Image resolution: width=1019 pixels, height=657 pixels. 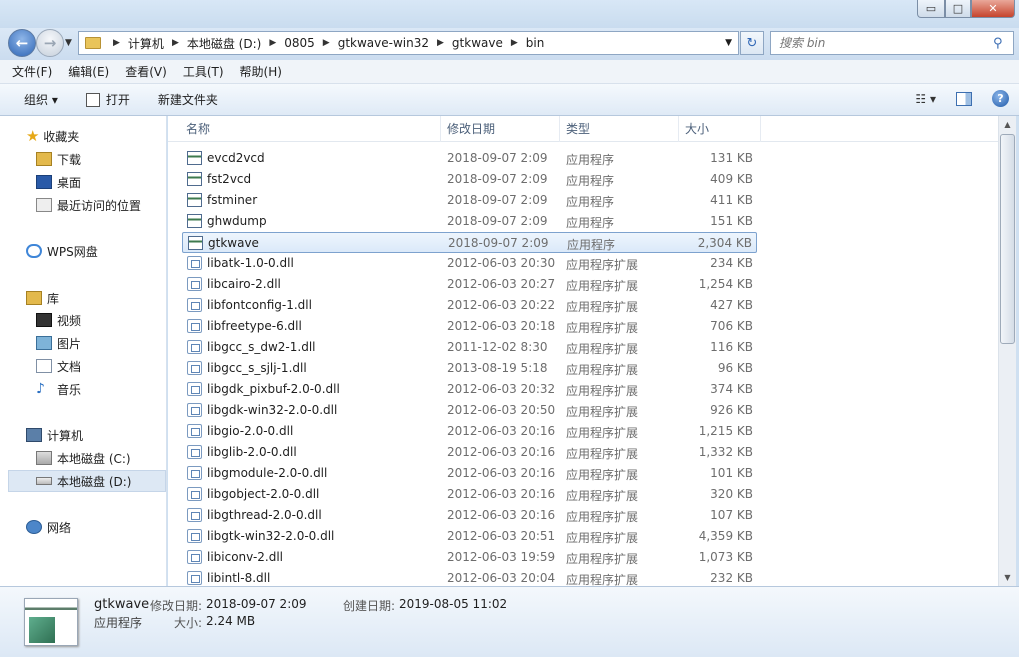 I want to click on new-folder-button: 新建文件夹, so click(x=188, y=99).